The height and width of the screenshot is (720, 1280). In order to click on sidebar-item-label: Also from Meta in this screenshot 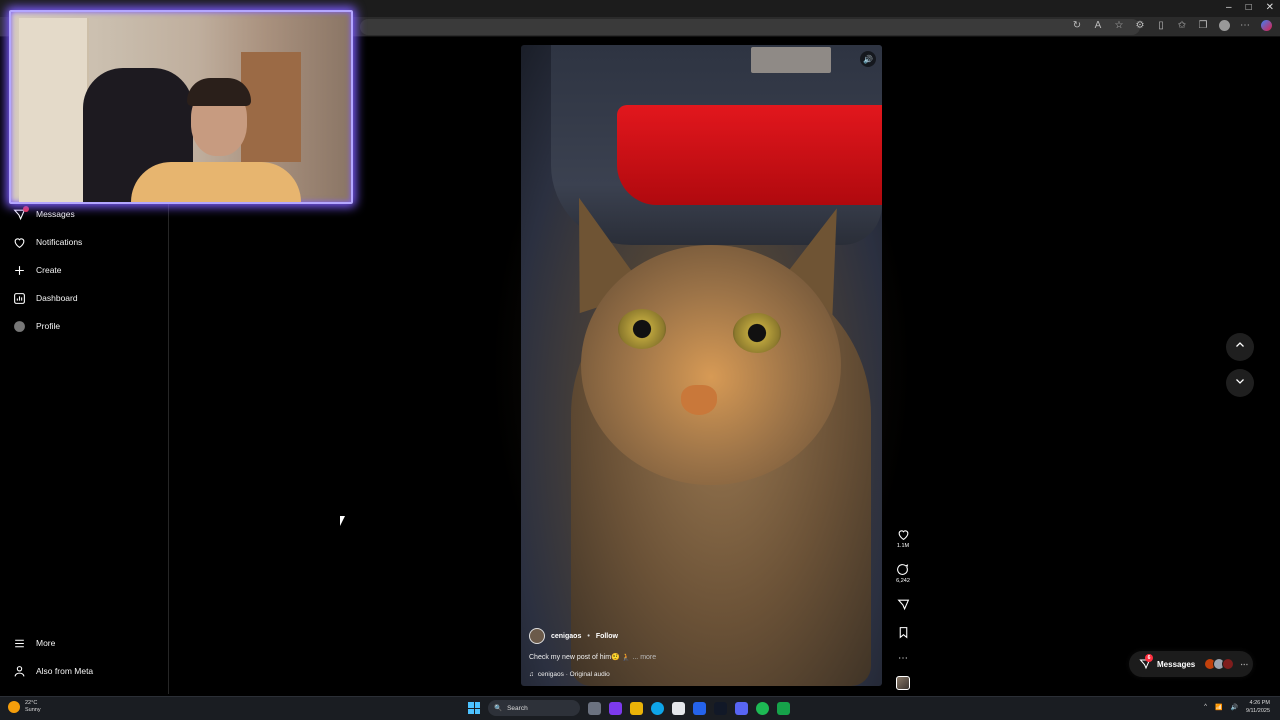, I will do `click(65, 671)`.